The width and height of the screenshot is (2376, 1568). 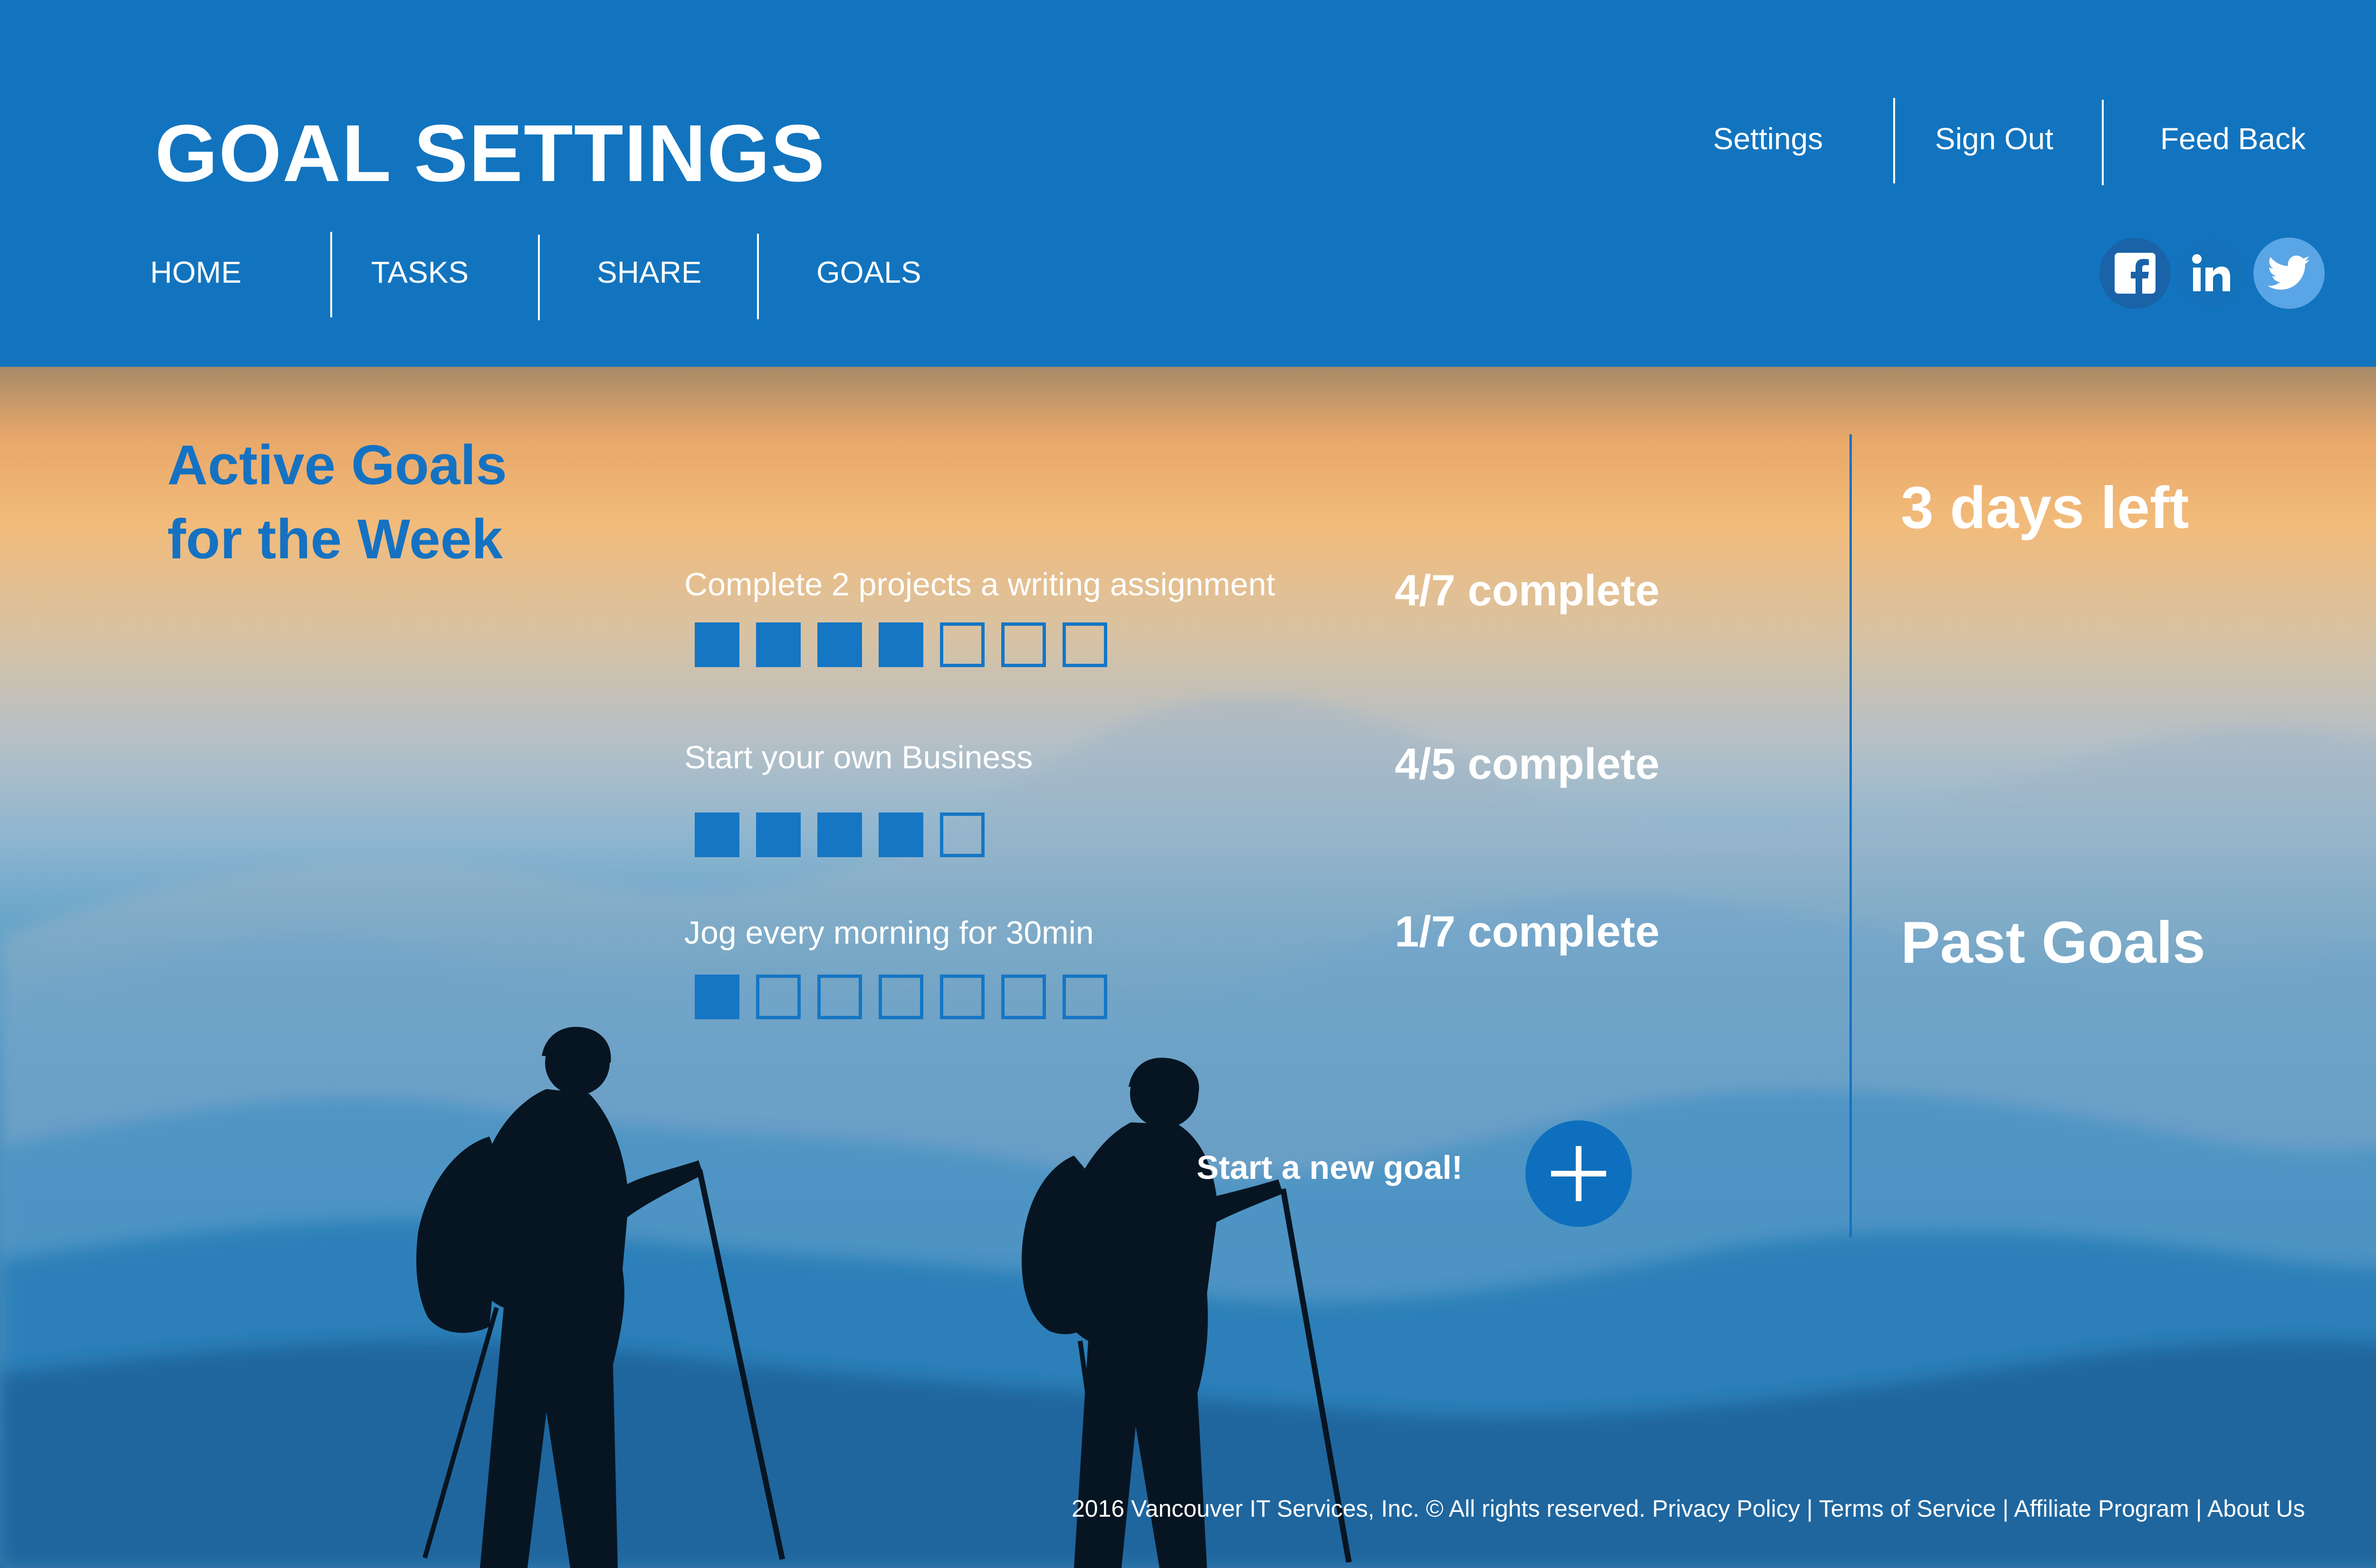 I want to click on days-left-text: 3 days left, so click(x=2045, y=508).